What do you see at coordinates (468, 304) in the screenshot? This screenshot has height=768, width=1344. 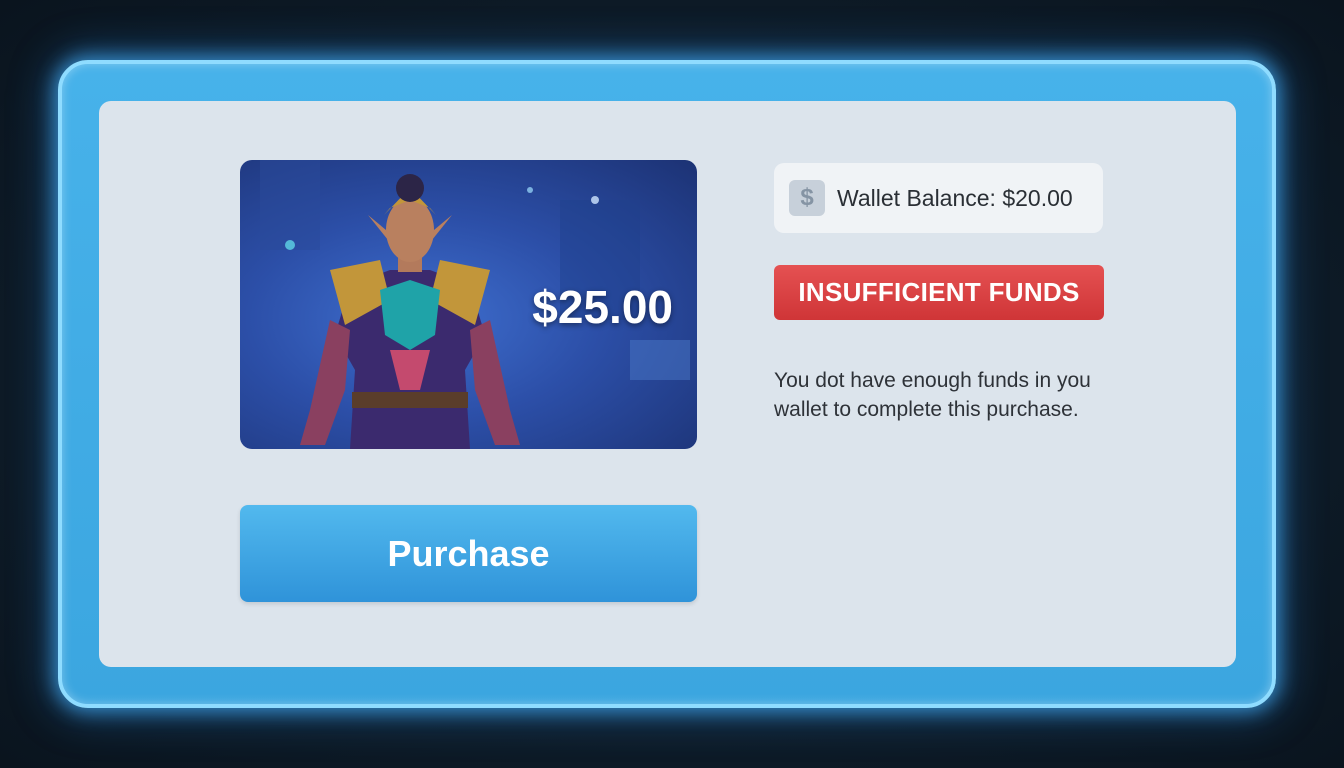 I see `product-card: $25.00` at bounding box center [468, 304].